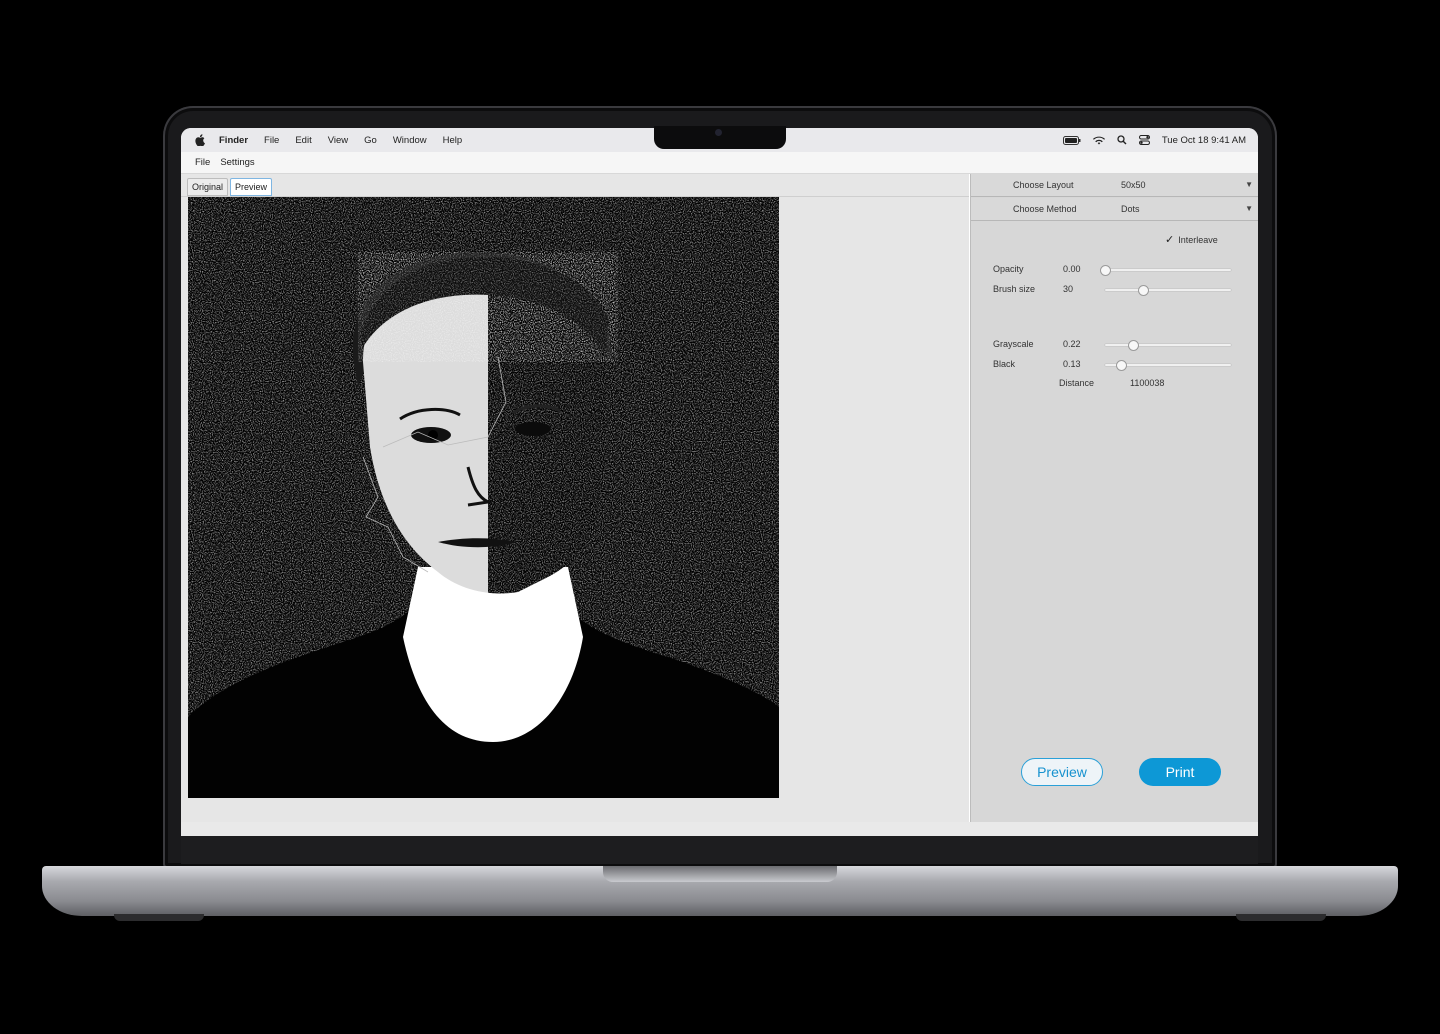 This screenshot has width=1440, height=1034. Describe the element at coordinates (202, 162) in the screenshot. I see `app-menu-file: File` at that location.